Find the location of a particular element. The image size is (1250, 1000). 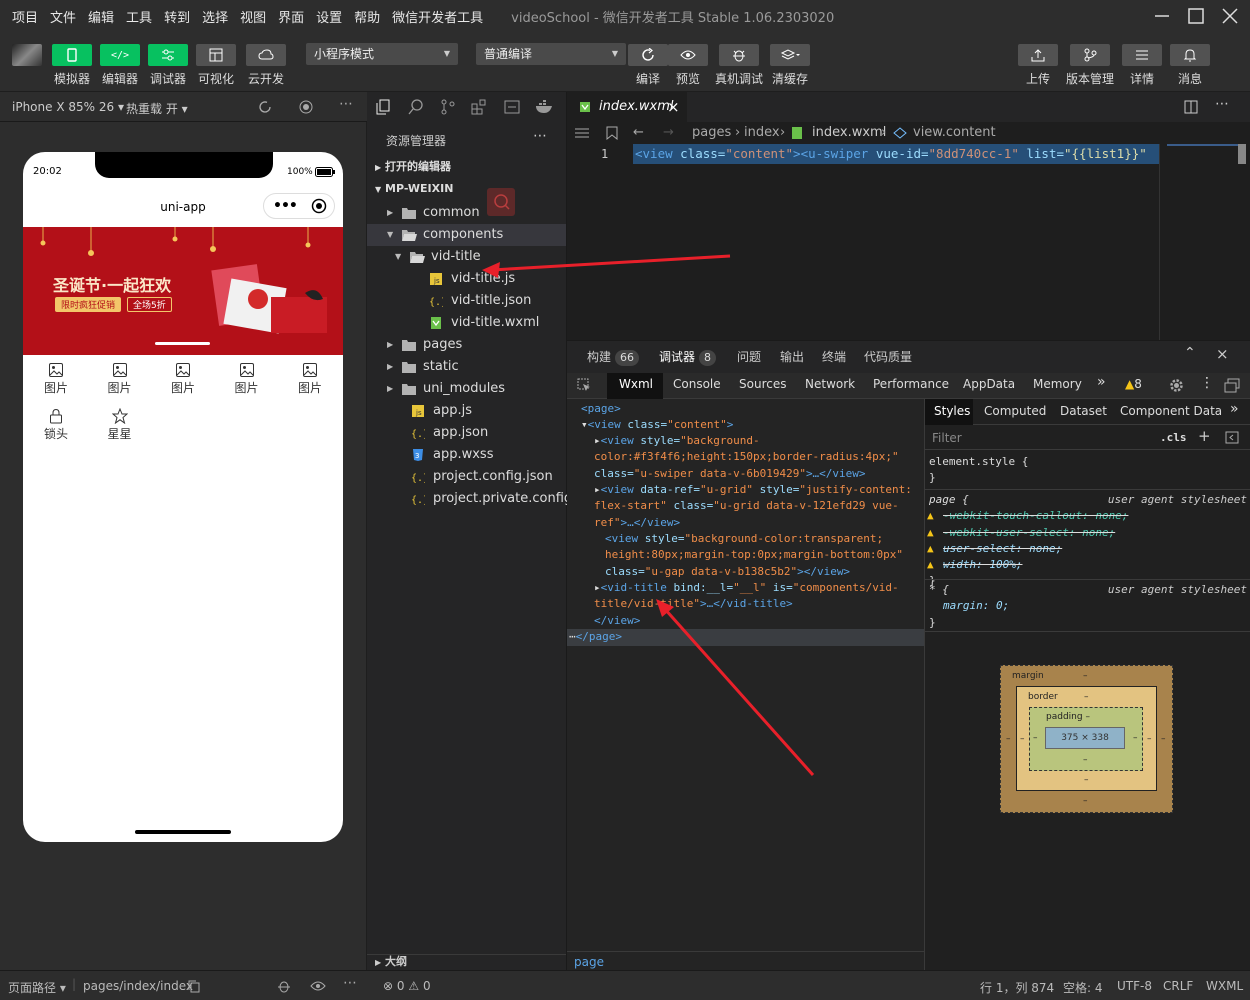

tree-item-static: ▶ static is located at coordinates (466, 367).